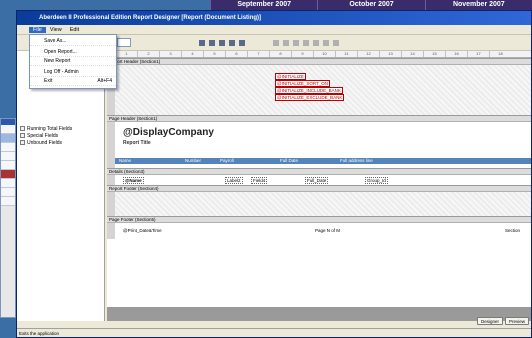 This screenshot has width=532, height=338. I want to click on column-header: Payroll, so click(250, 161).